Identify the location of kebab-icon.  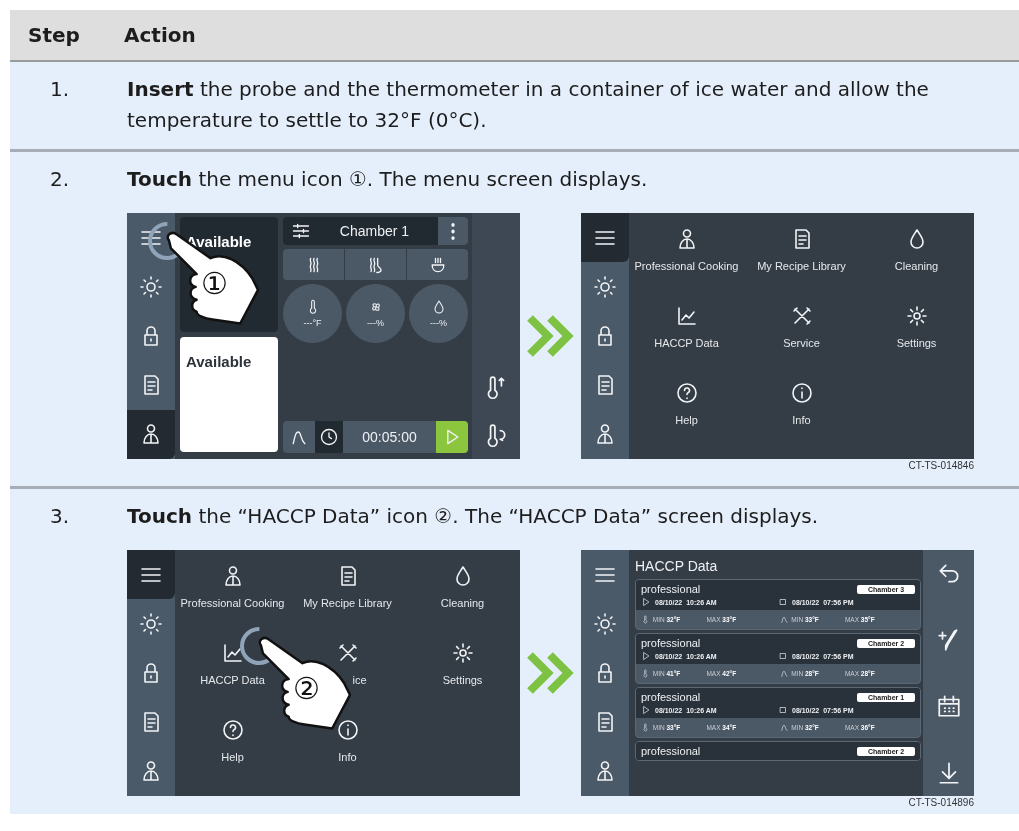
(453, 231).